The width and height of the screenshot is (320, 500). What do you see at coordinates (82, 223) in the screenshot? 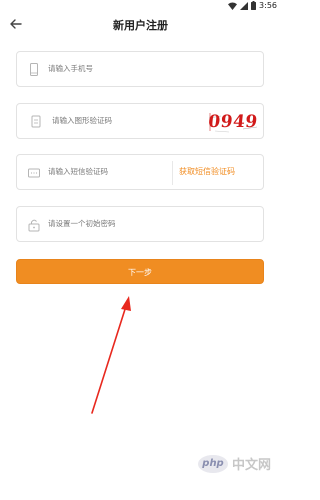
I see `password-placeholder: 请设置一个初始密码` at bounding box center [82, 223].